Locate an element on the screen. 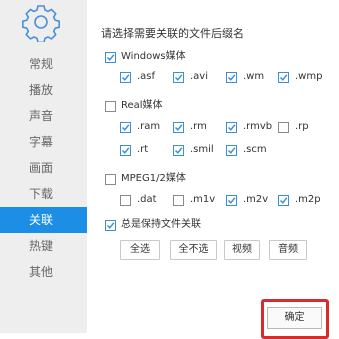  ext-rt-label: .rt is located at coordinates (143, 149).